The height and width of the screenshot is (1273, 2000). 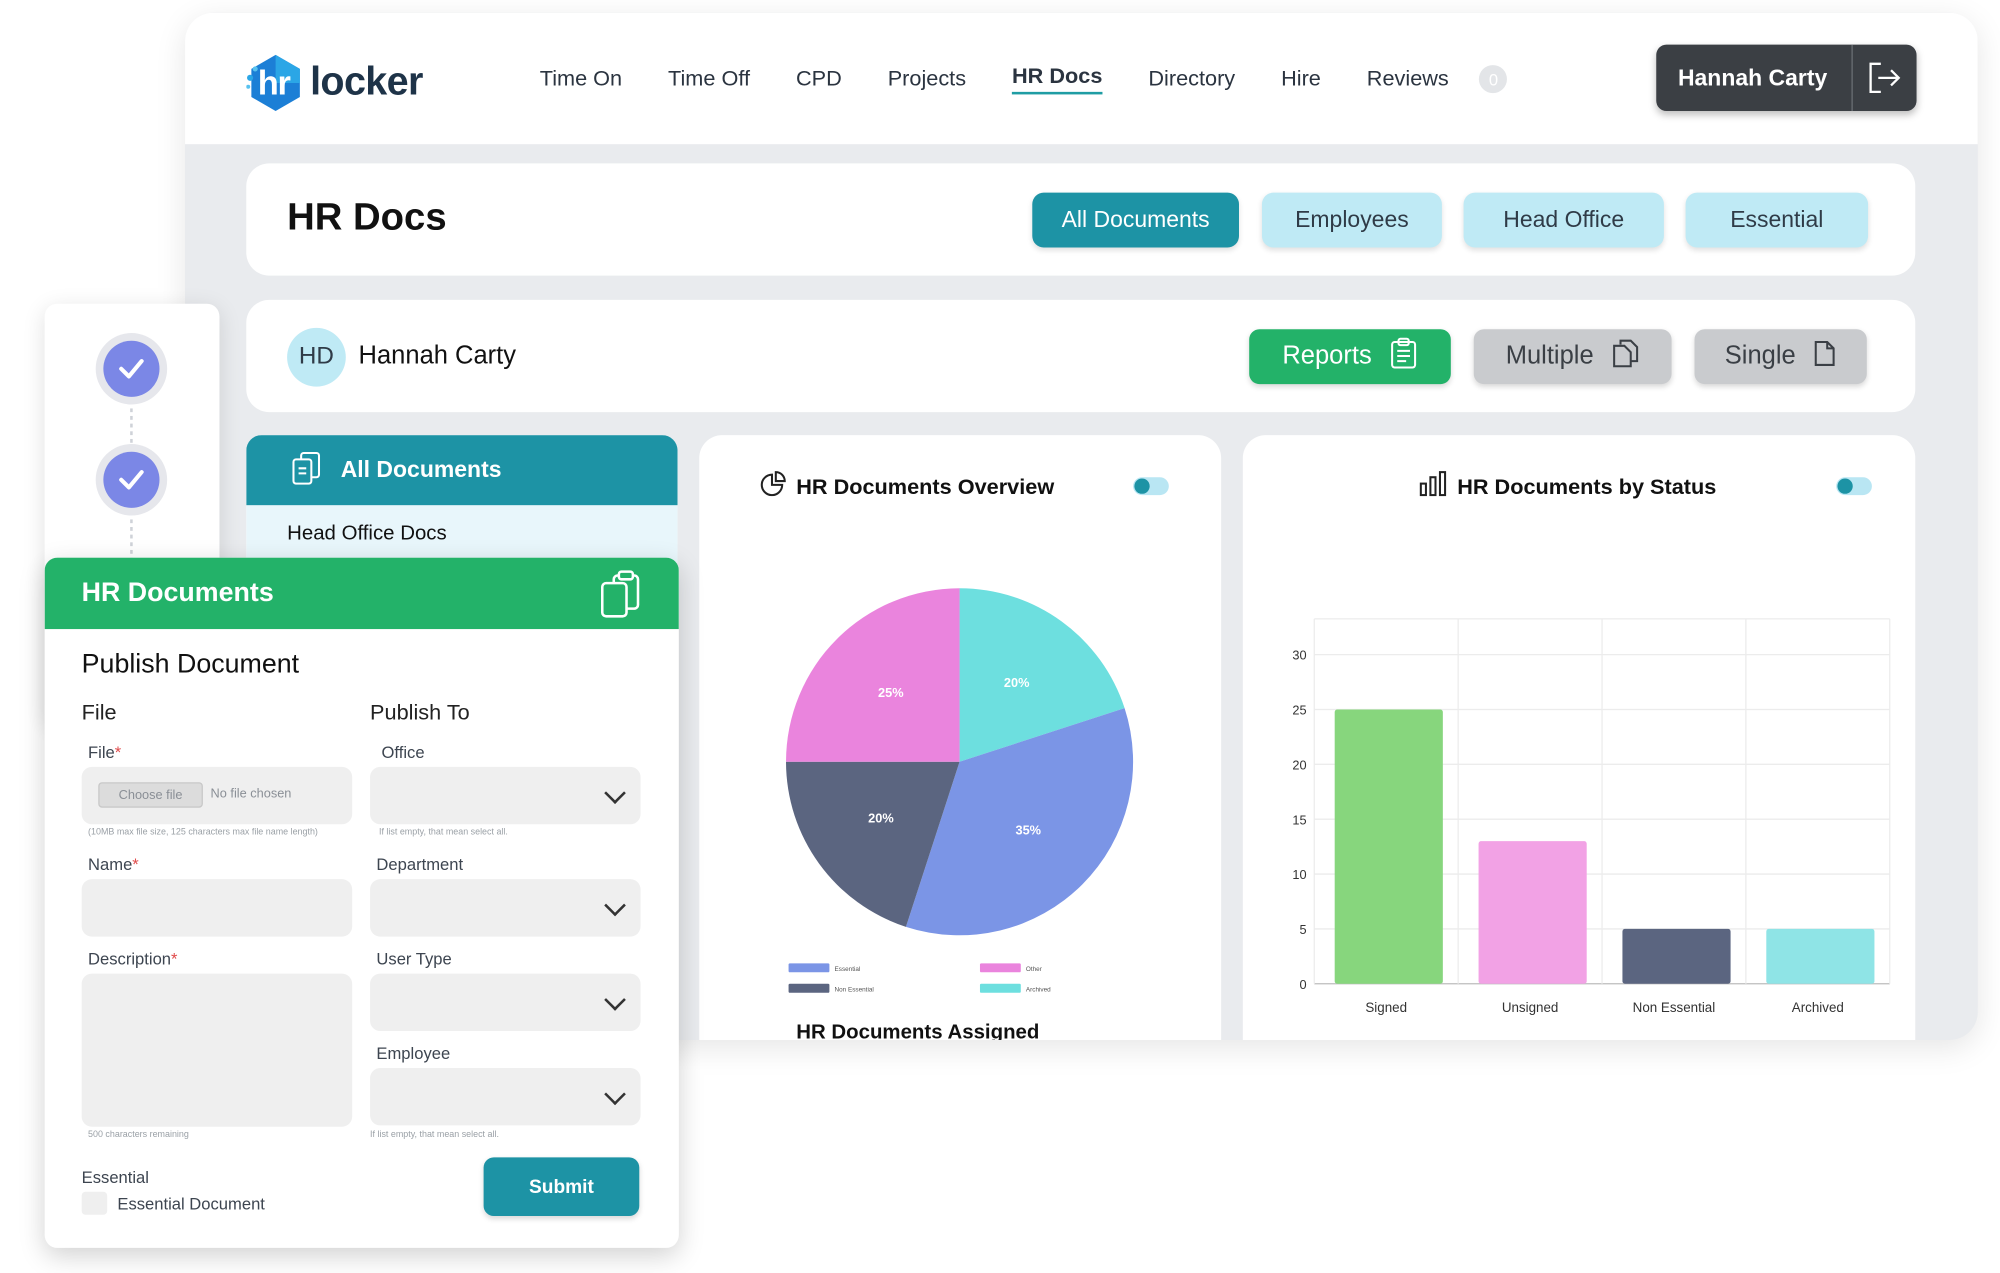 I want to click on pie-slice-label: 20%, so click(x=881, y=818).